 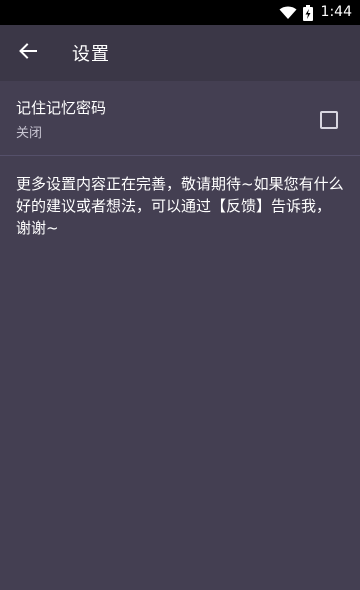 I want to click on wifi-icon, so click(x=288, y=13).